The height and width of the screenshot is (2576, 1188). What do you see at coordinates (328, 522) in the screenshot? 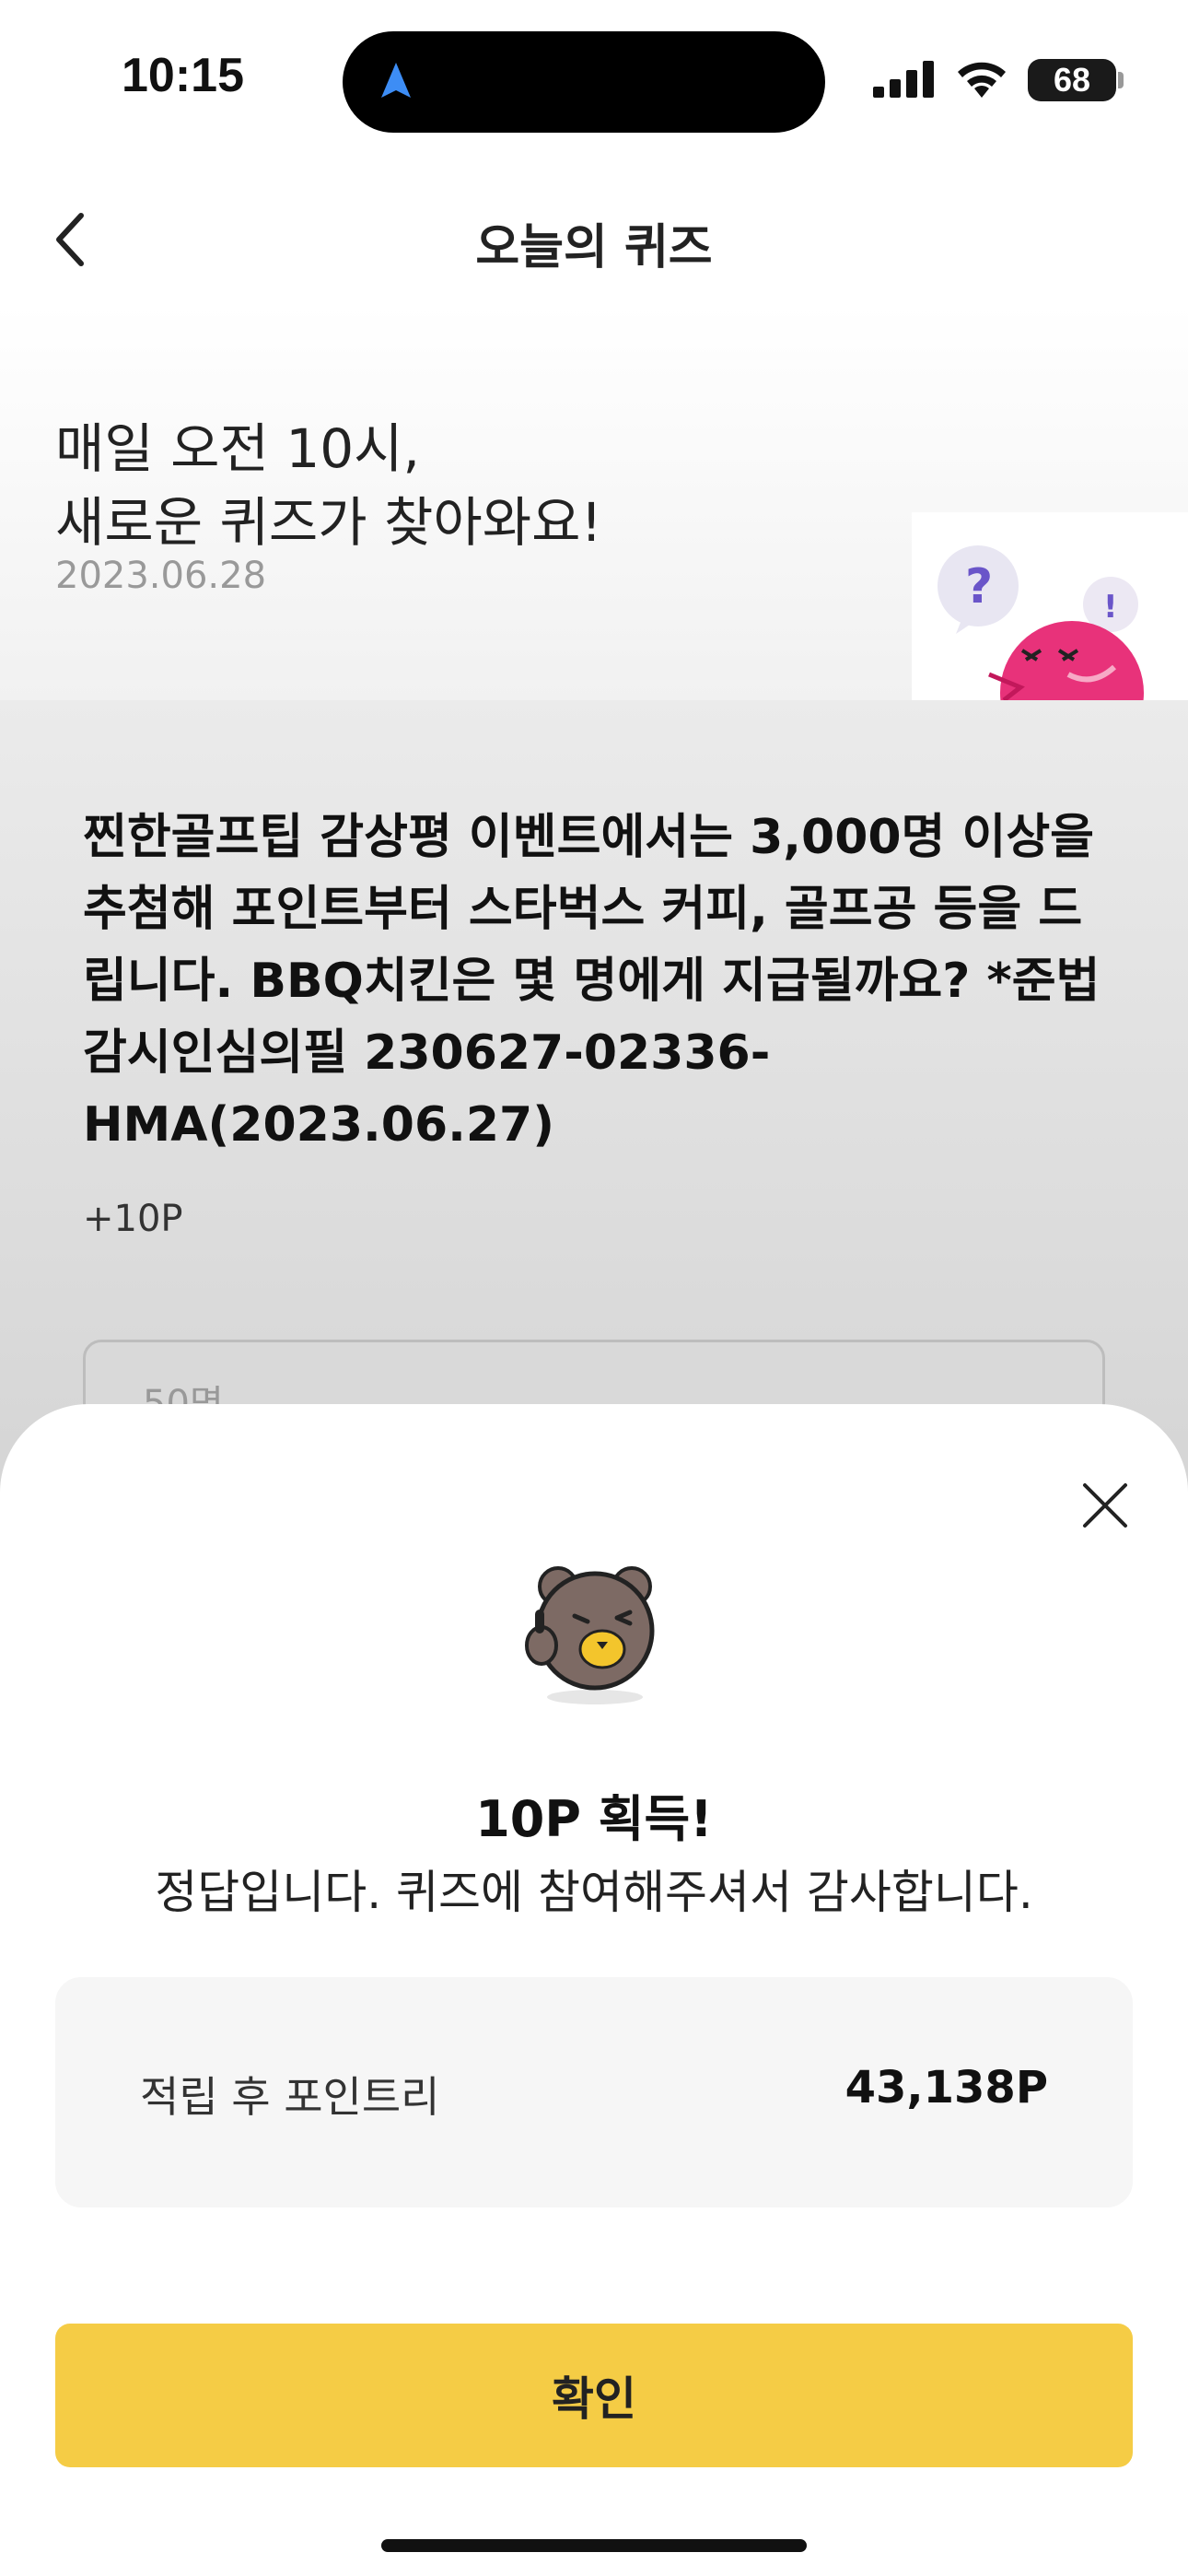
I see `intro-line-2: 새로운 퀴즈가 찾아와요!` at bounding box center [328, 522].